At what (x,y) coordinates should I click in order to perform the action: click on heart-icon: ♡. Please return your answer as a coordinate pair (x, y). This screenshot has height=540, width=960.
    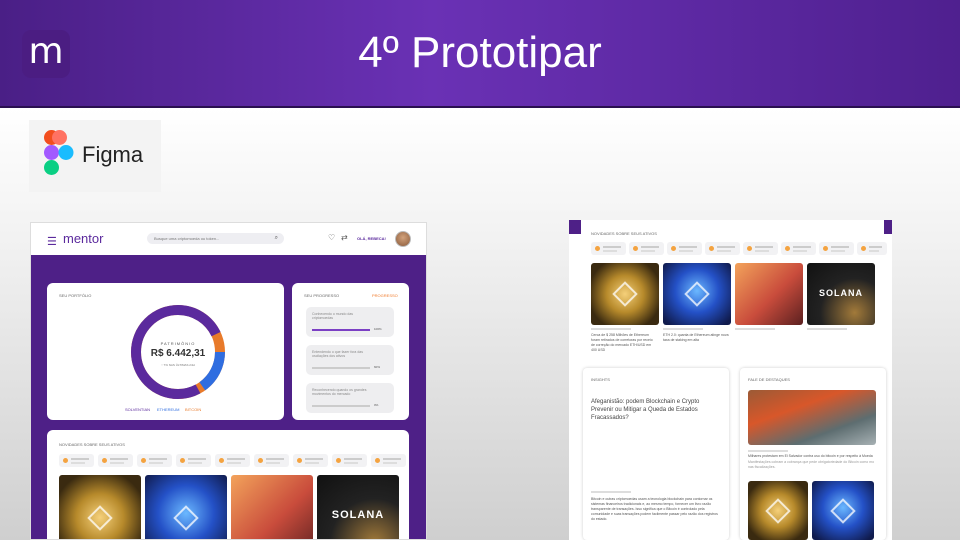
    Looking at the image, I should click on (331, 237).